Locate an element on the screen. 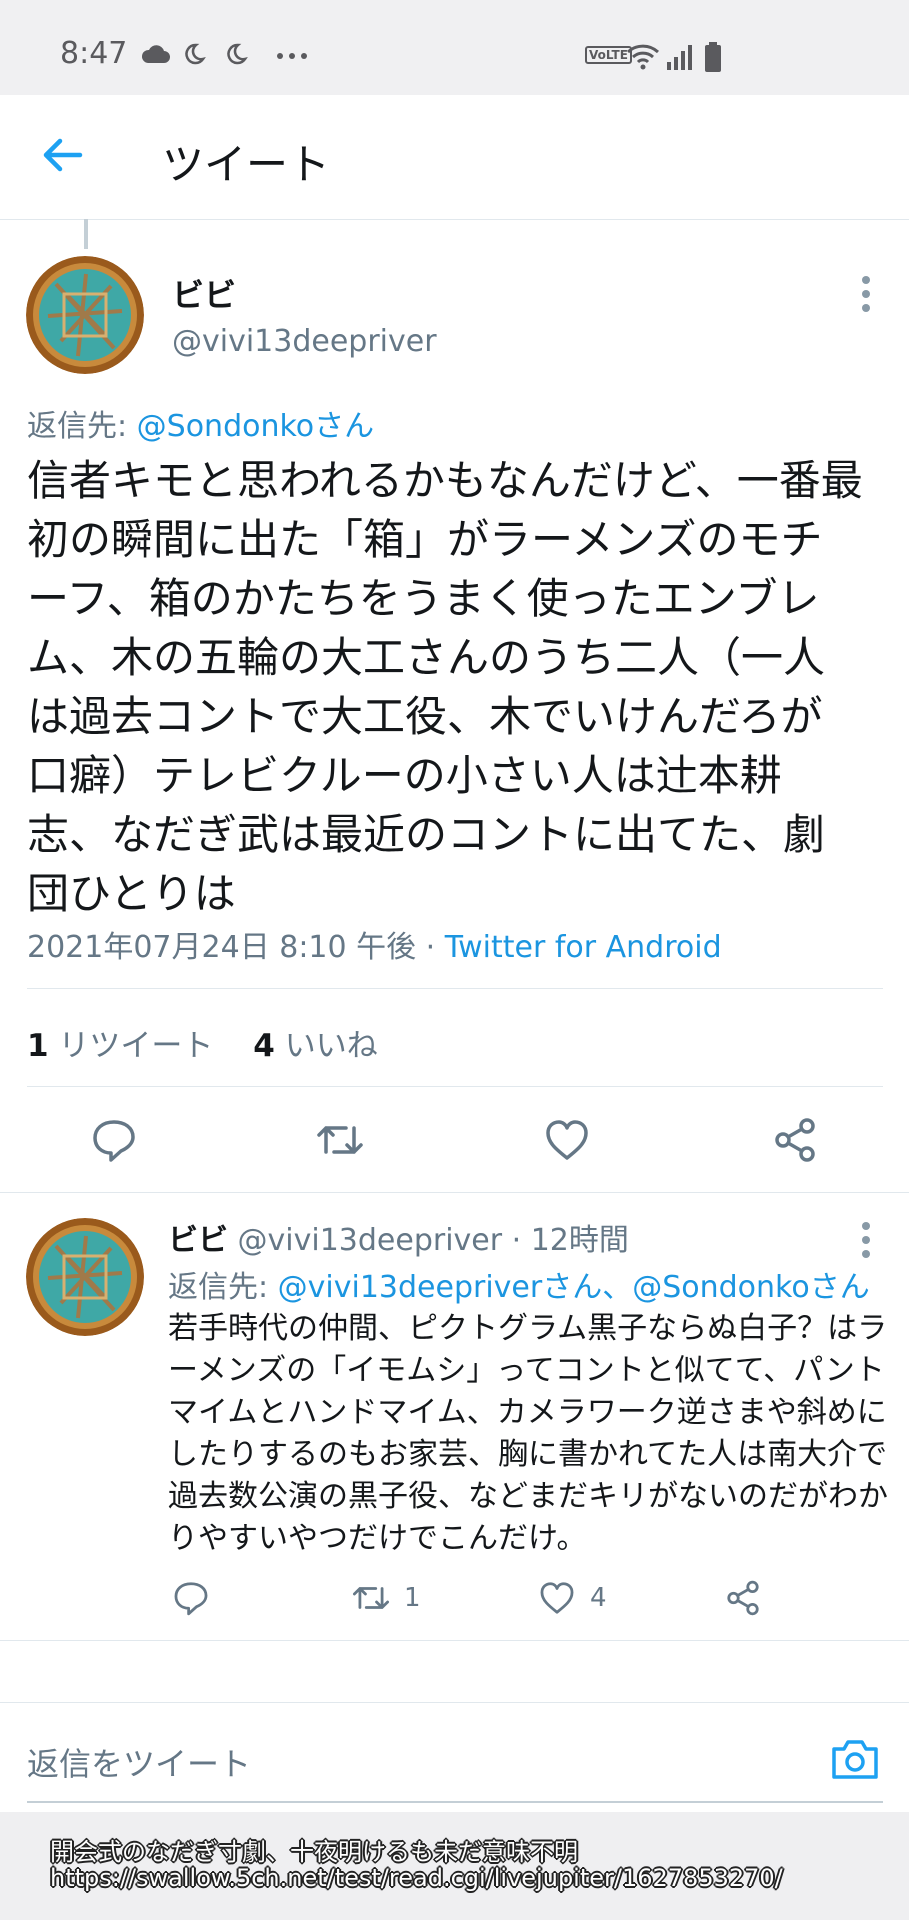  tweet-timestamp: 2021年07月24日 8:10 午後 · is located at coordinates (236, 947).